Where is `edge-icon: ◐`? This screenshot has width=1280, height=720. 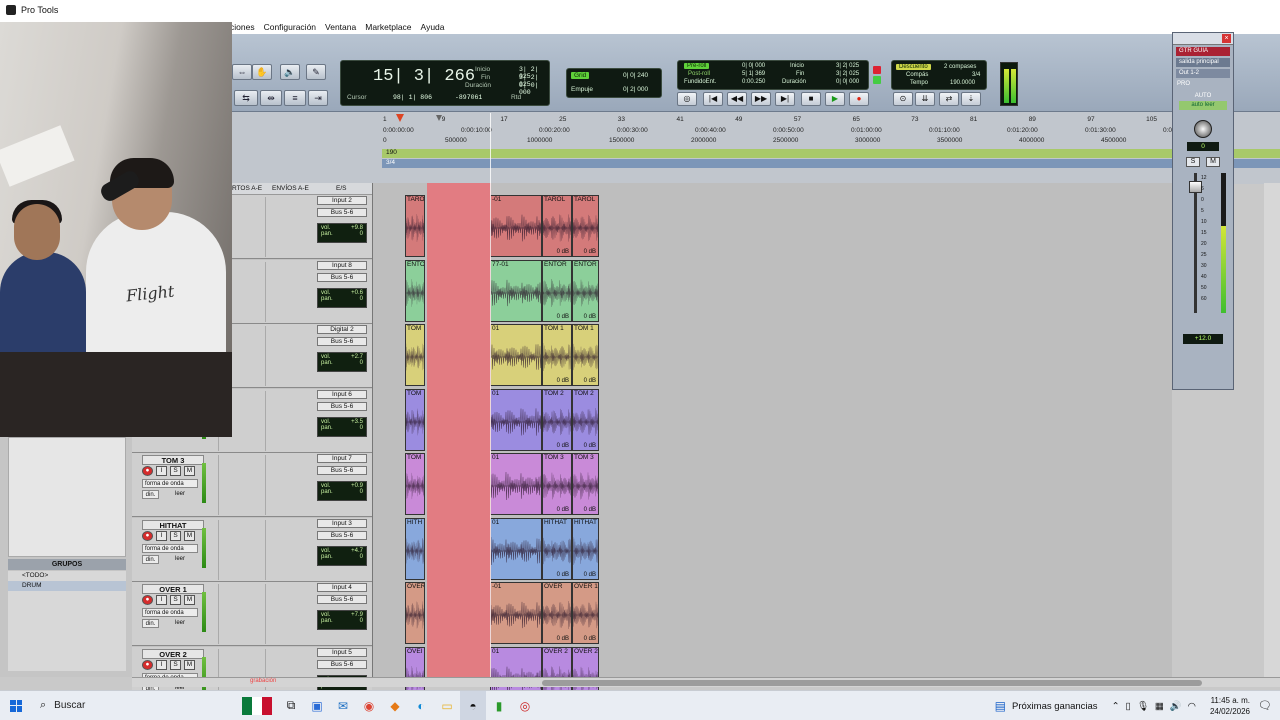
edge-icon: ◐ is located at coordinates (421, 705).